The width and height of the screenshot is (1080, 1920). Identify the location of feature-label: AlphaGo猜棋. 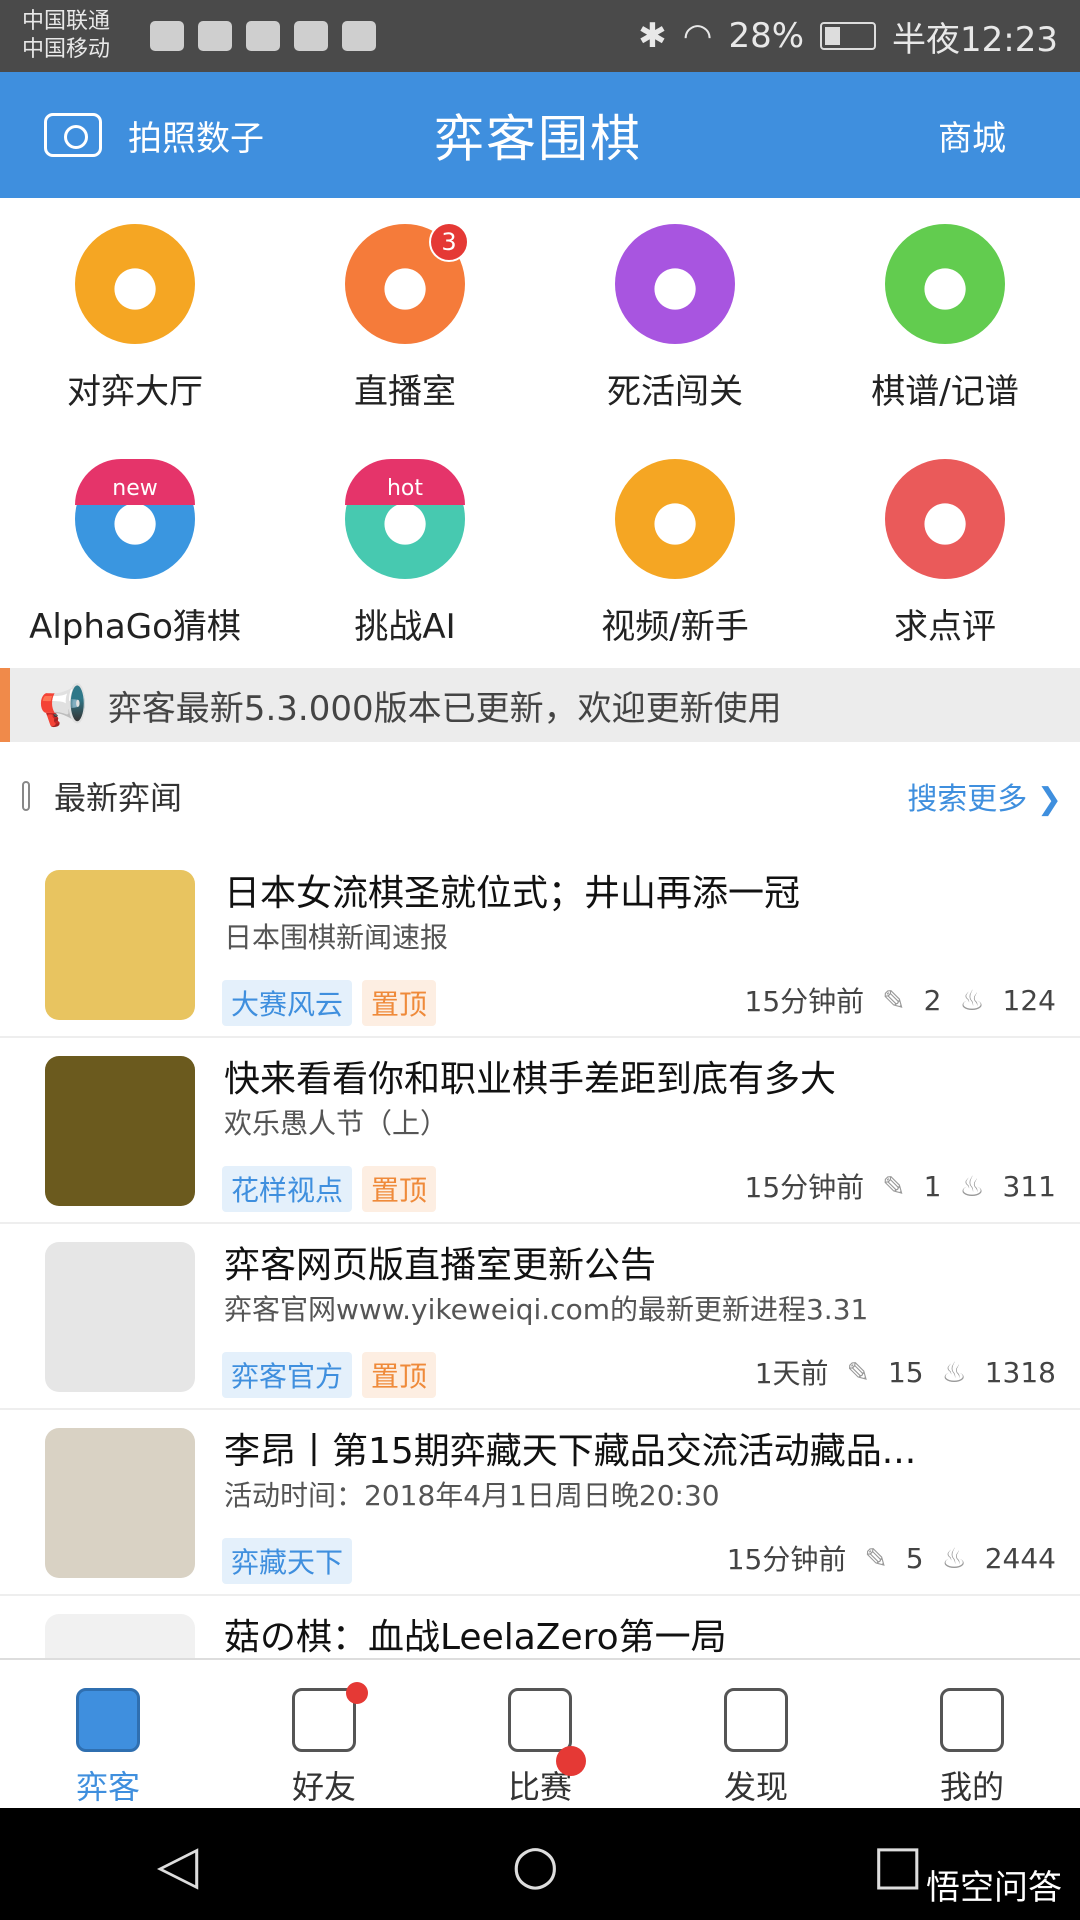
(135, 627).